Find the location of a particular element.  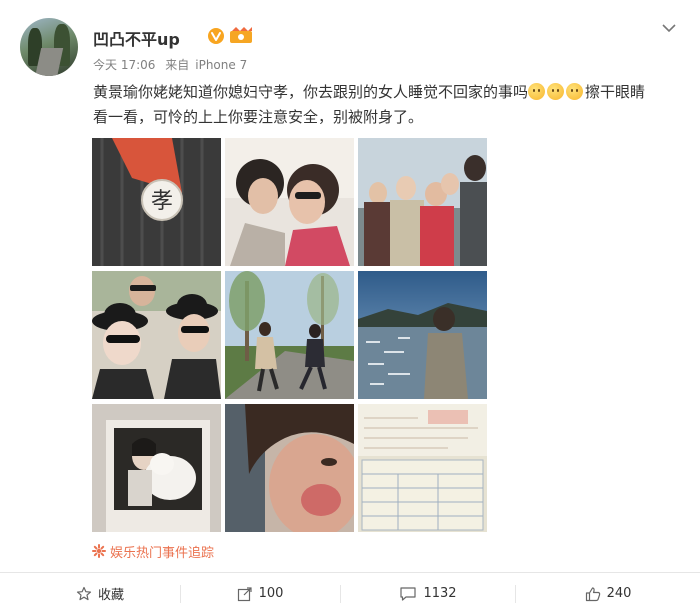

topic-link: 娱乐热门事件追踪 is located at coordinates (162, 551).